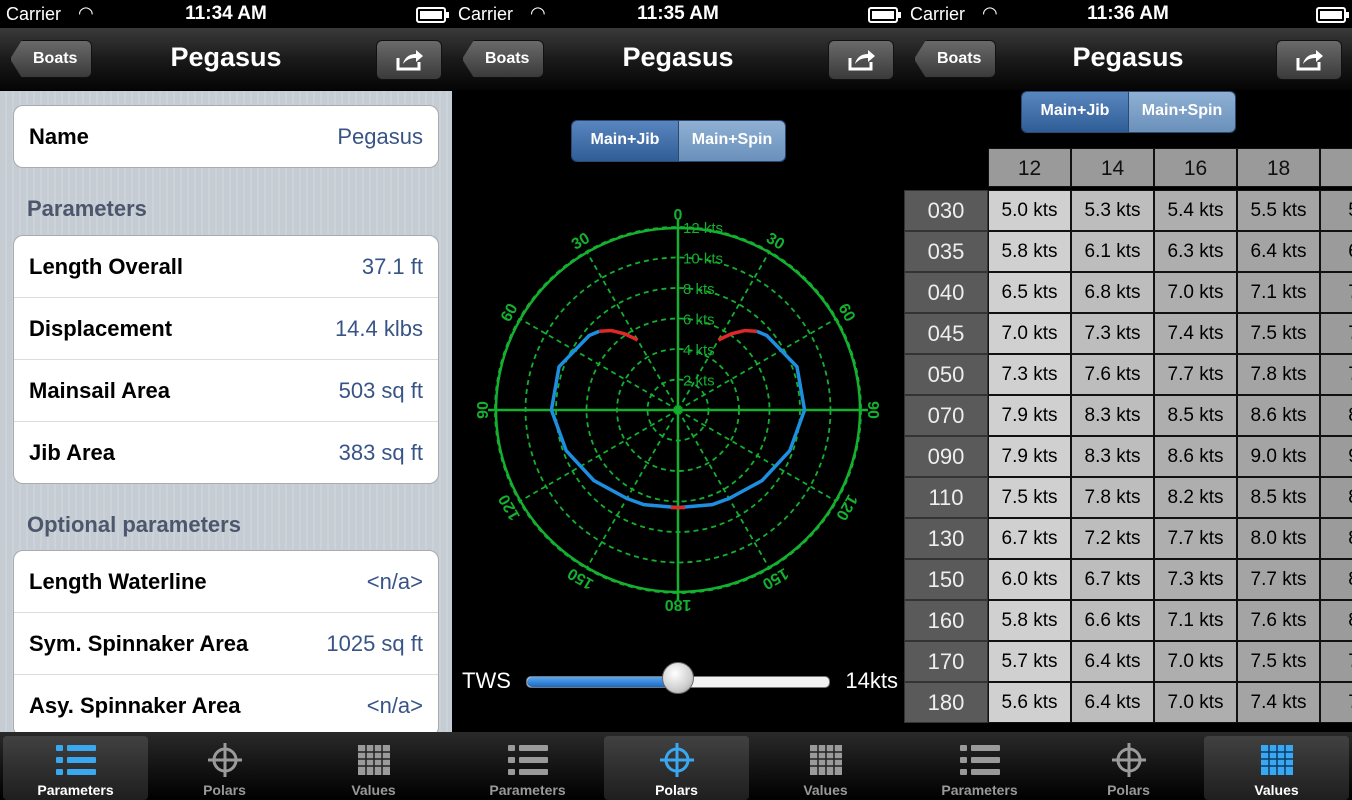  Describe the element at coordinates (946, 415) in the screenshot. I see `row-angle-header: 070` at that location.